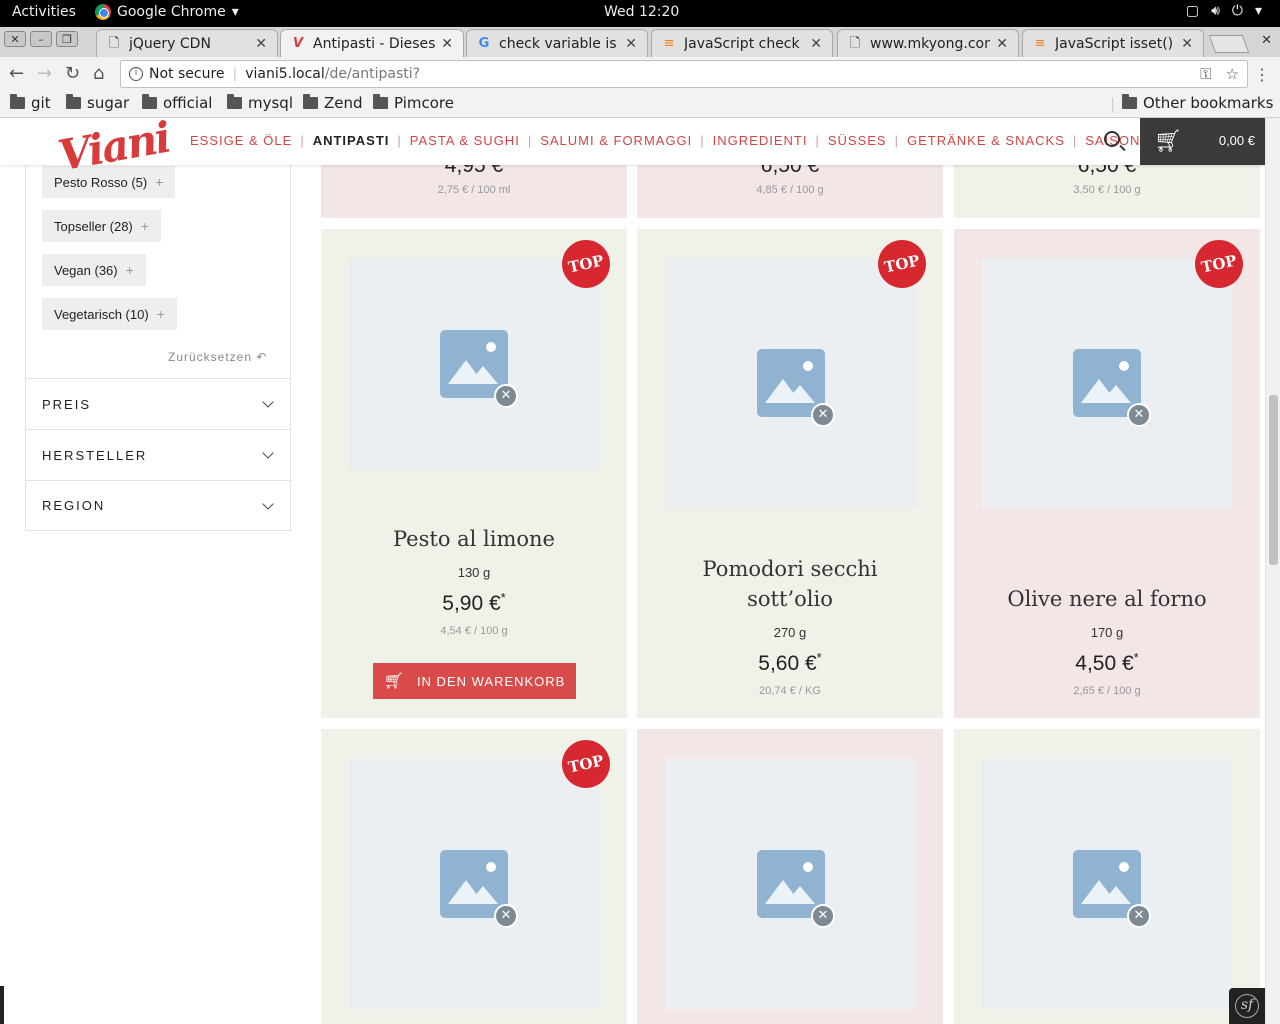 Image resolution: width=1280 pixels, height=1024 pixels. Describe the element at coordinates (1247, 1006) in the screenshot. I see `symfony-toolbar-toggle: sf` at that location.